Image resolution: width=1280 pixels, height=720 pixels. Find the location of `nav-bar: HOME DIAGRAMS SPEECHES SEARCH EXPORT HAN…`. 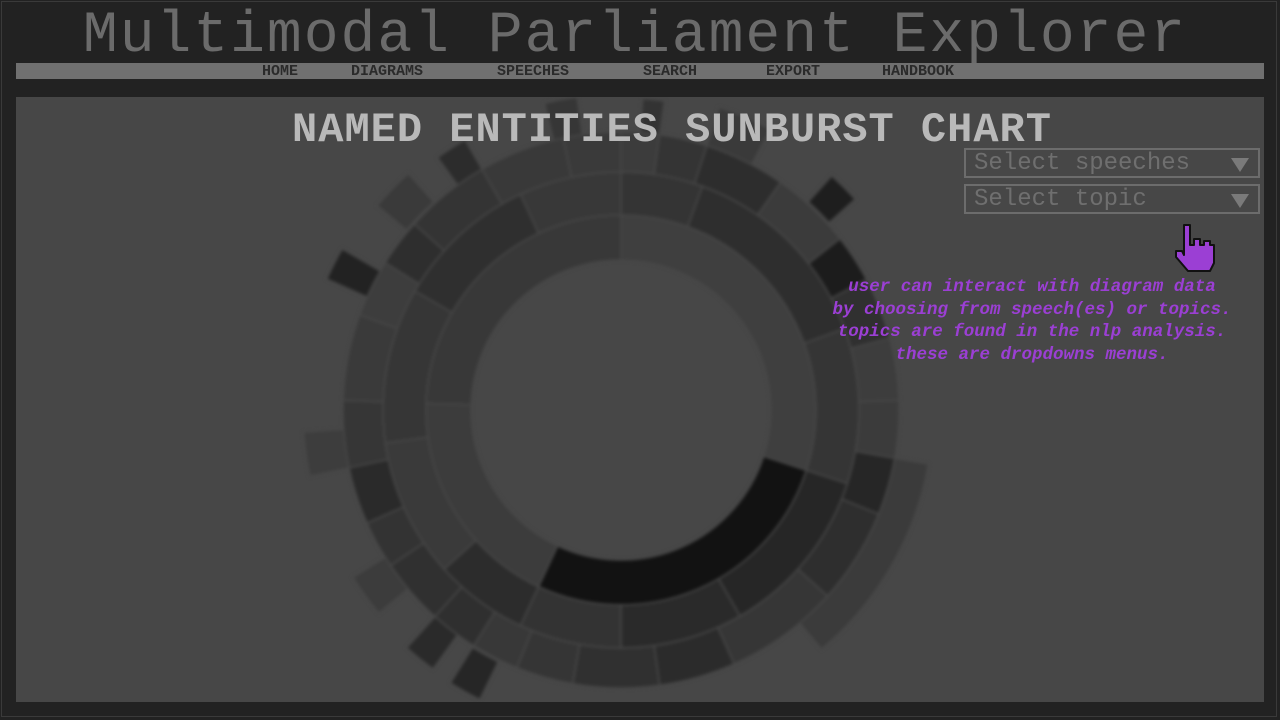

nav-bar: HOME DIAGRAMS SPEECHES SEARCH EXPORT HAN… is located at coordinates (640, 71).